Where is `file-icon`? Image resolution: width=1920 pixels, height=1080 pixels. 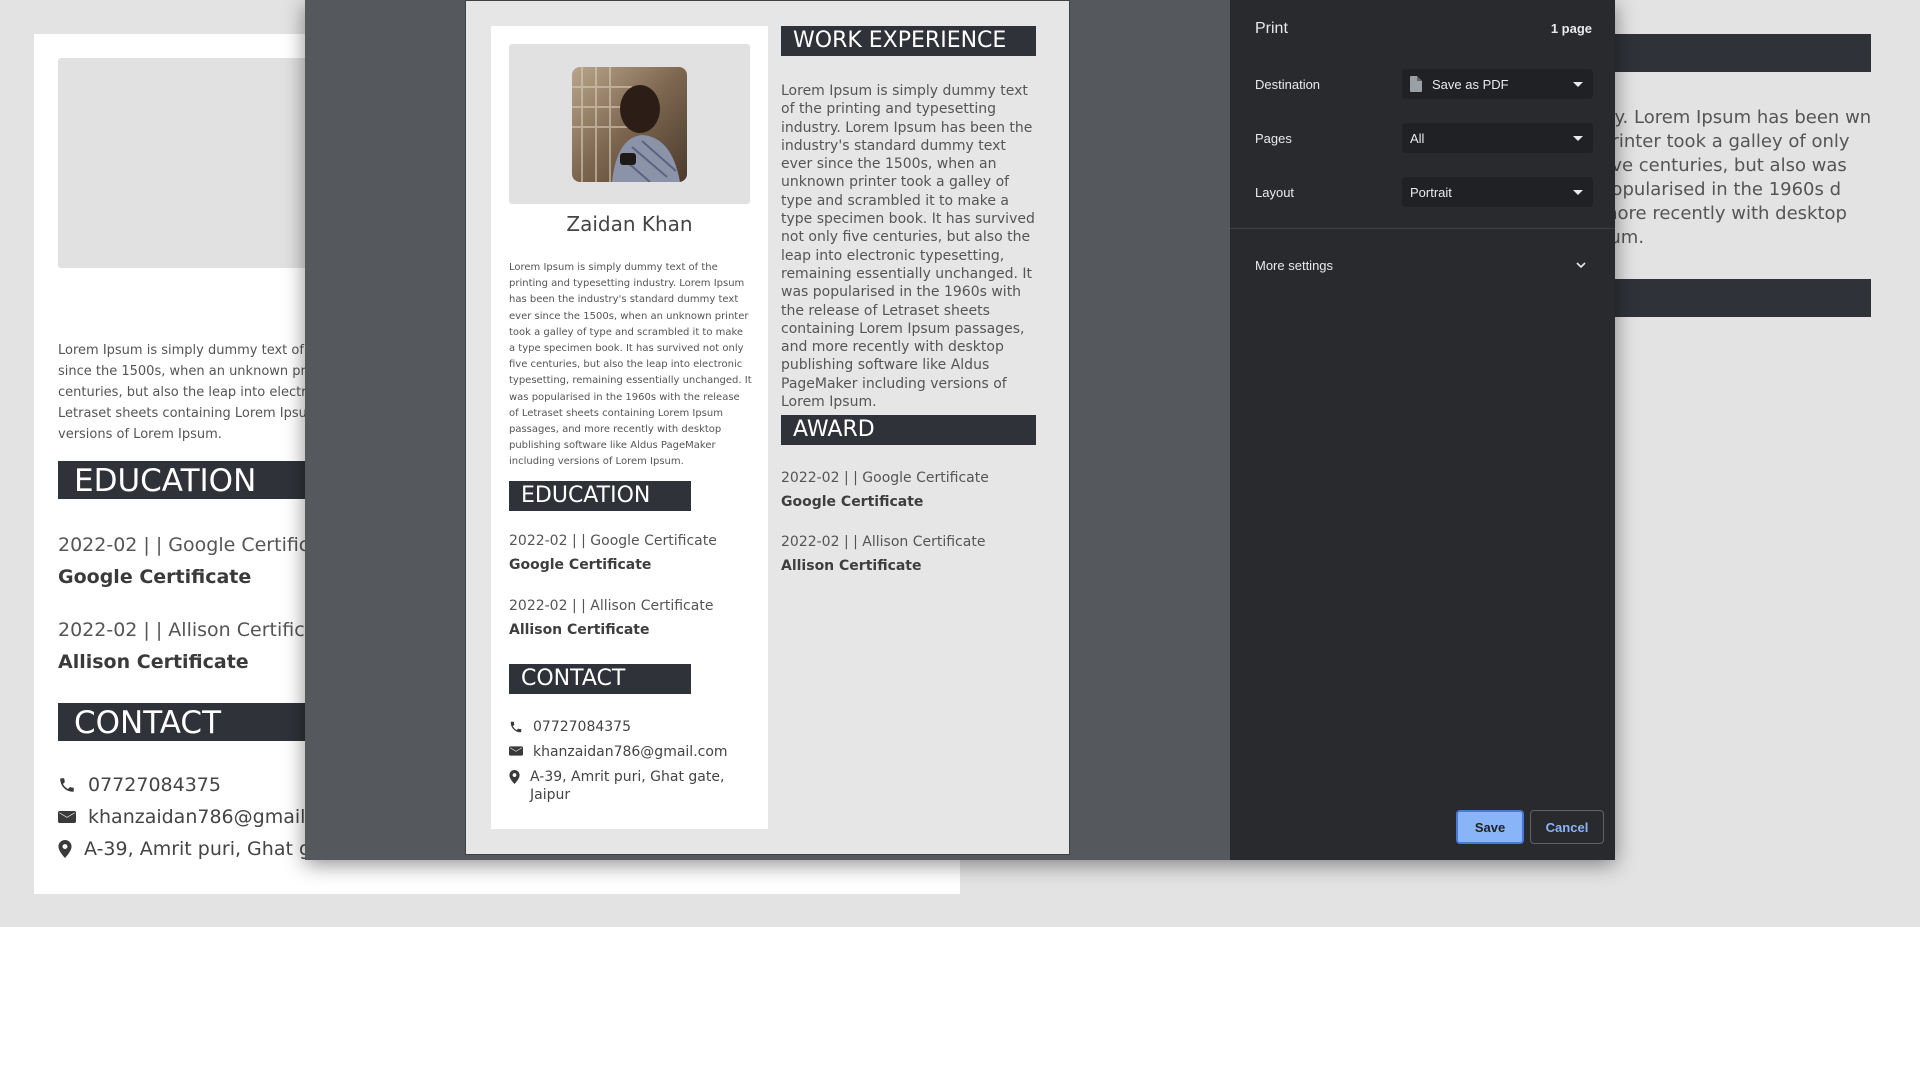
file-icon is located at coordinates (1416, 84).